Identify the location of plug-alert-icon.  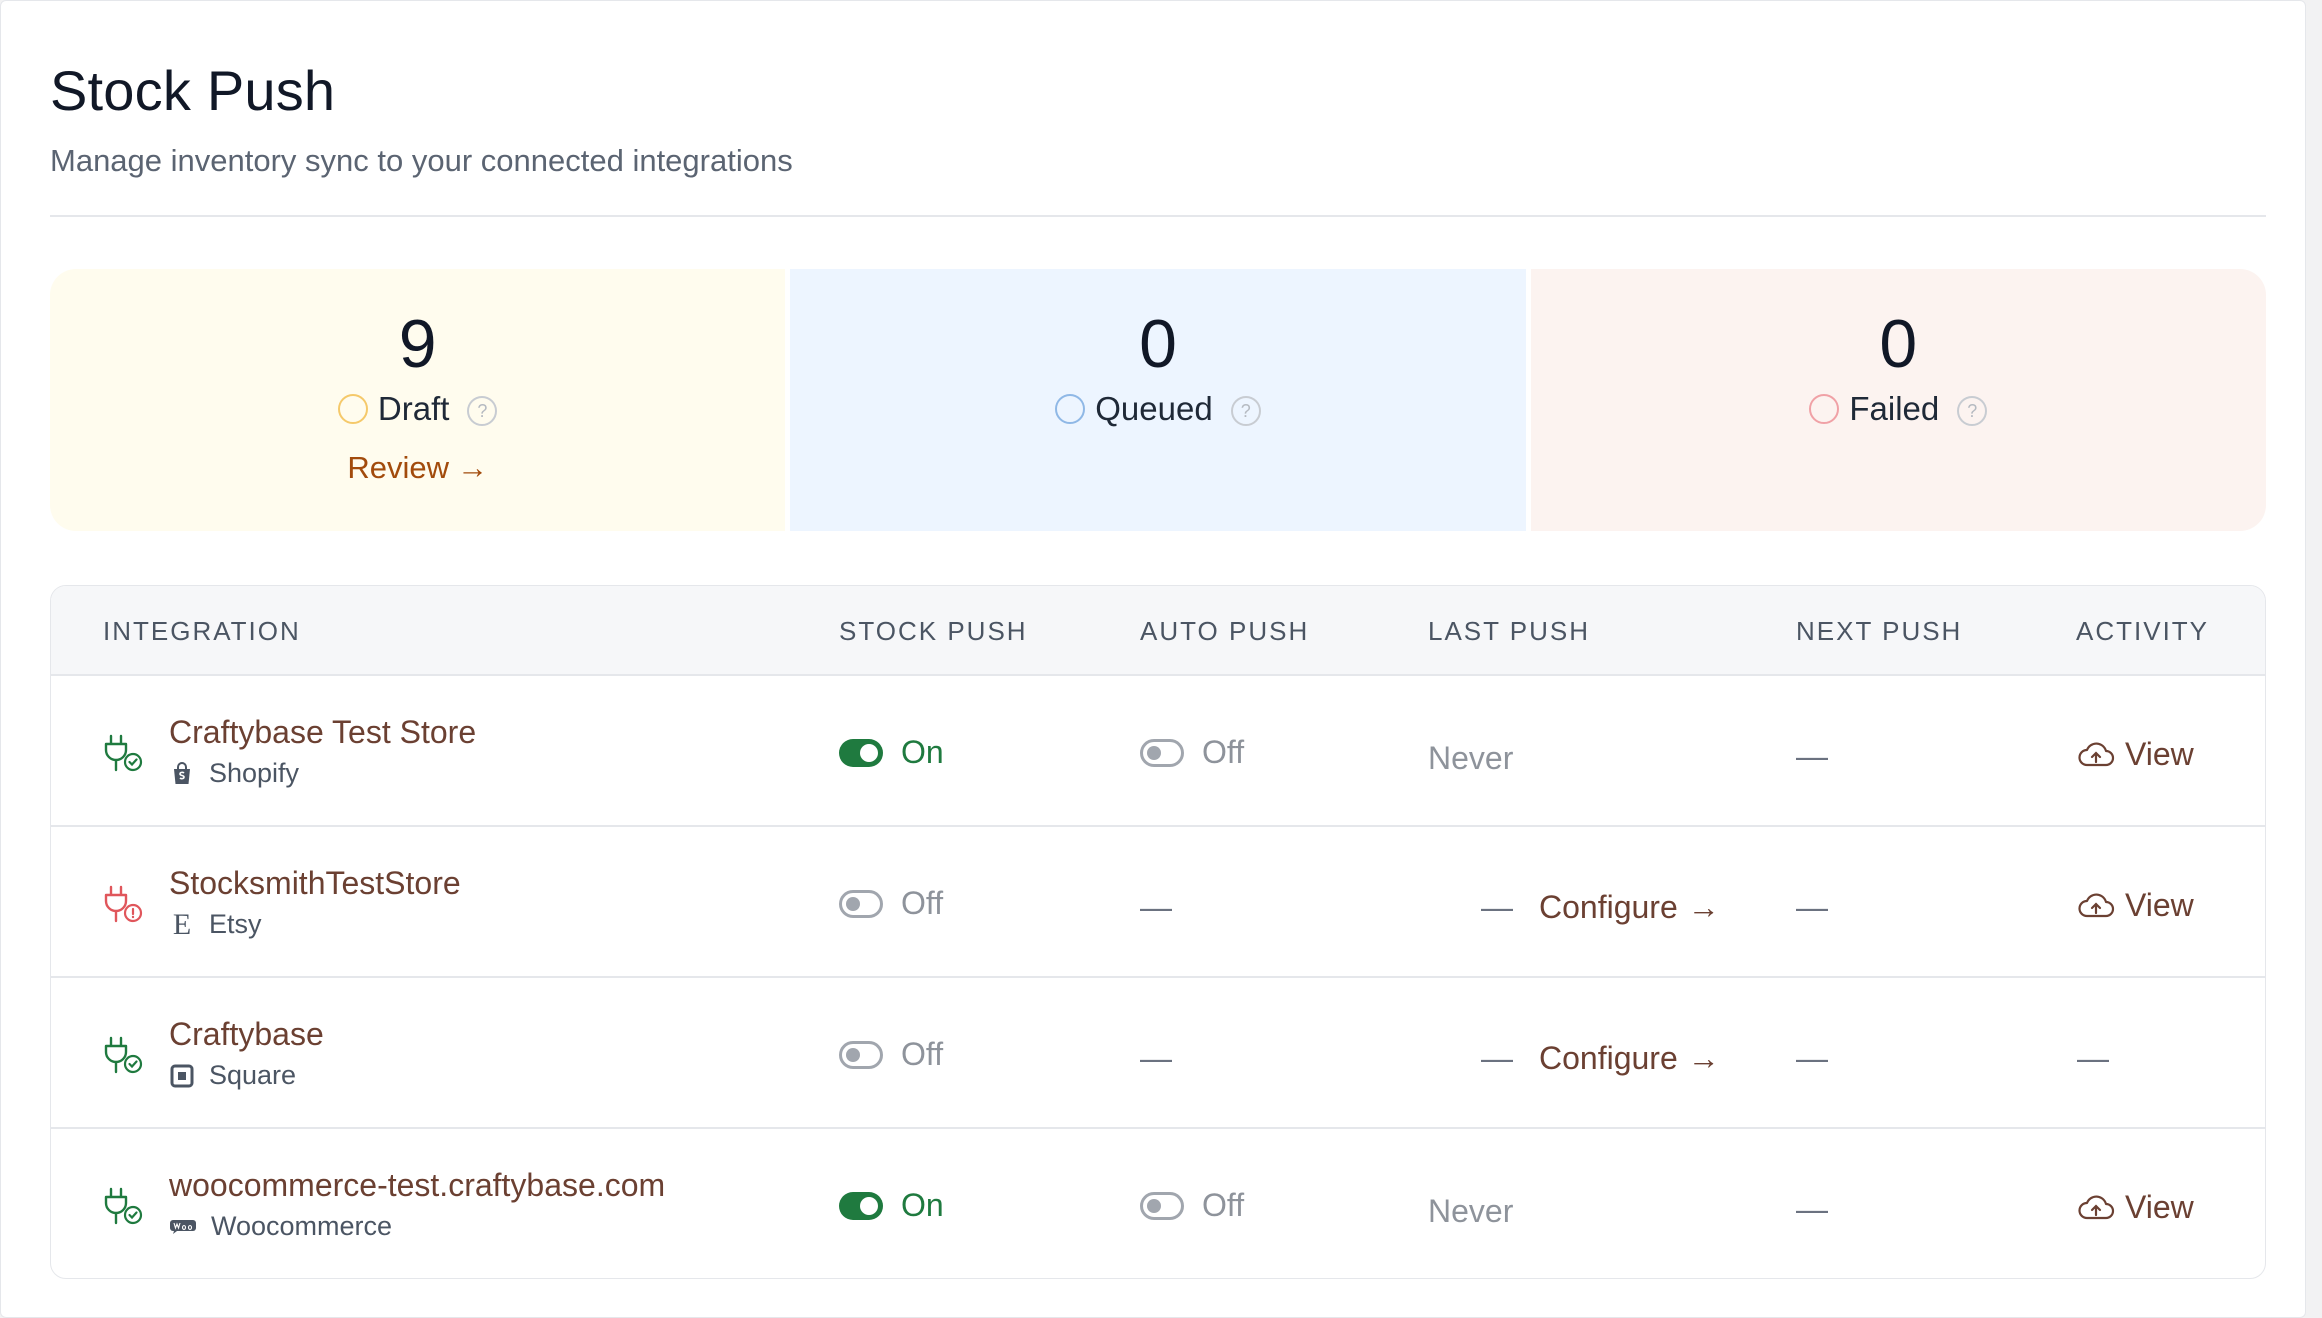
(123, 904).